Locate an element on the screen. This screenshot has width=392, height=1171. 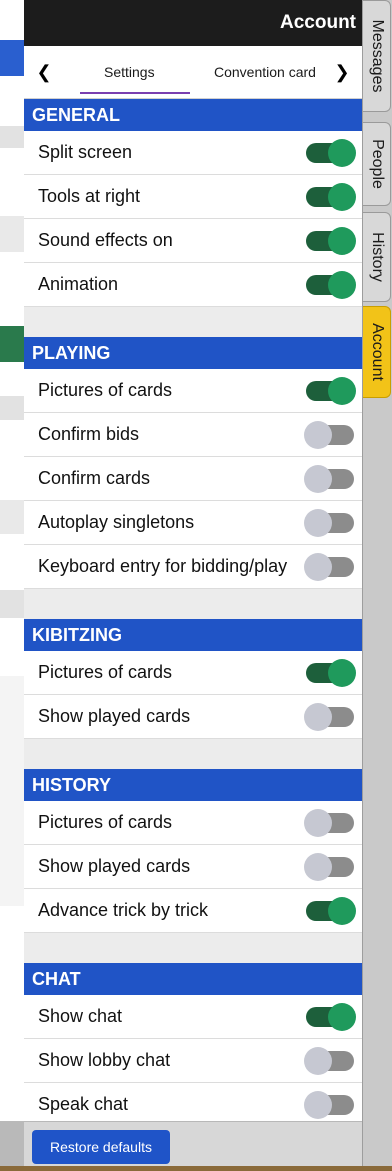
side-tabs: Messages People History Account is located at coordinates (377, 585).